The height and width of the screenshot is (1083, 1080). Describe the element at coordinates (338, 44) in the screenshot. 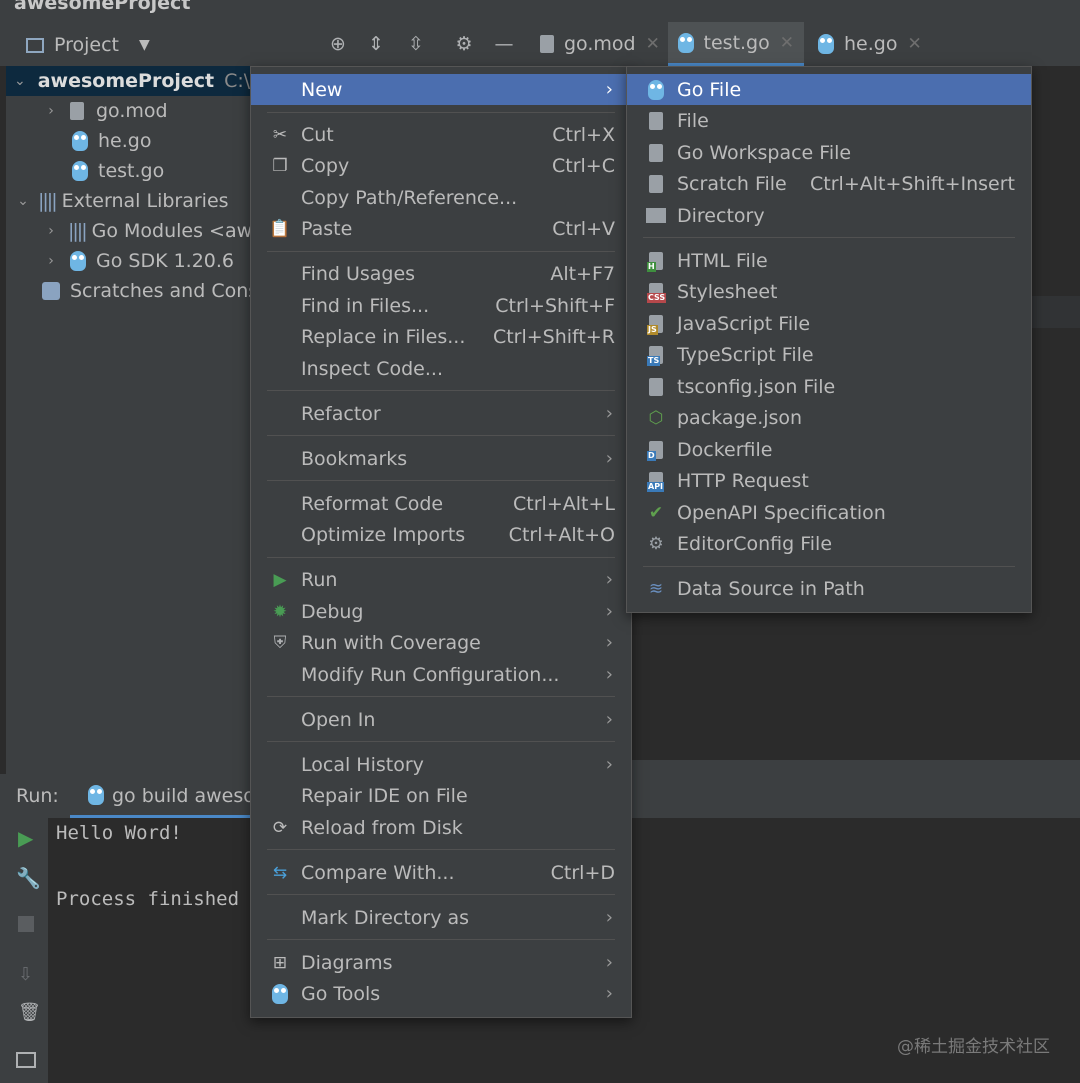

I see `crosshair-icon: ⊕` at that location.